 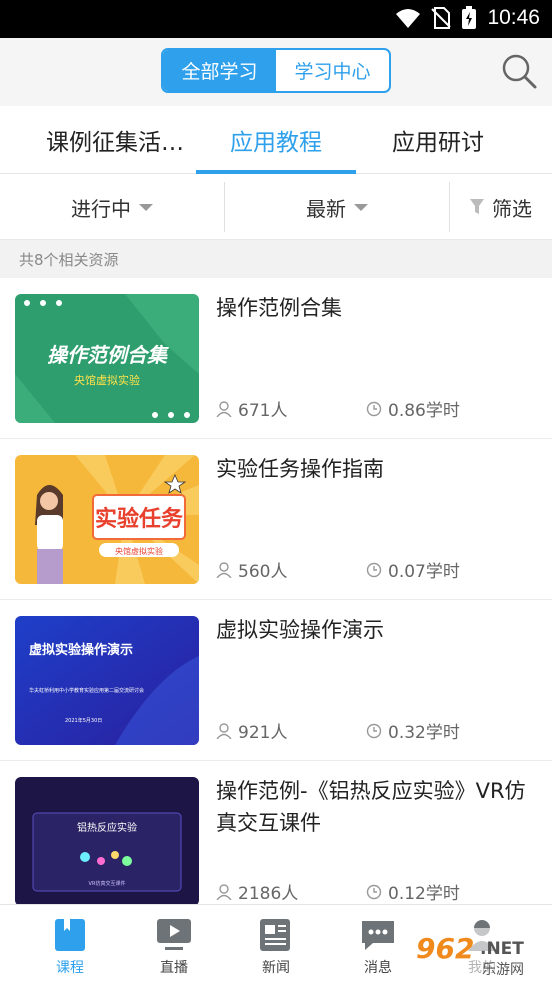 I want to click on thumbnail: 操作范例合集 央馆虚拟实验, so click(x=107, y=358).